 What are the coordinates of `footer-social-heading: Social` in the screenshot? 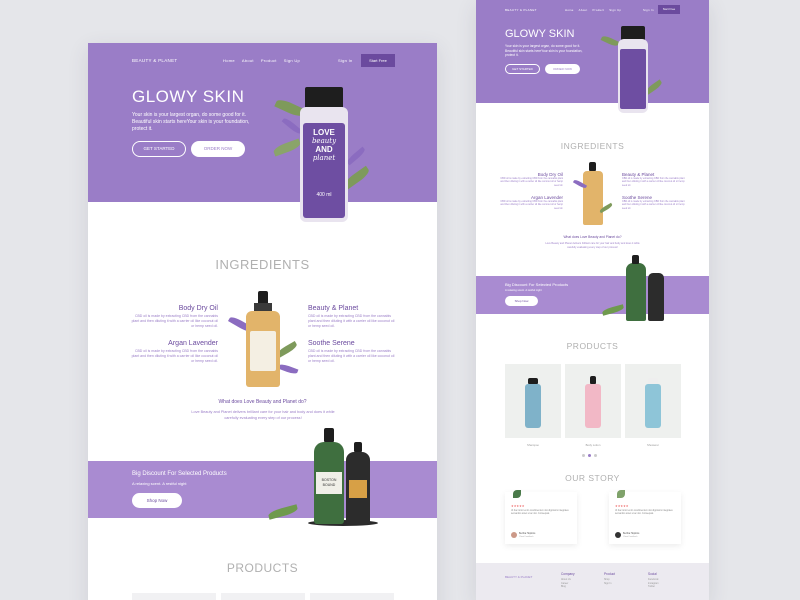 It's located at (652, 574).